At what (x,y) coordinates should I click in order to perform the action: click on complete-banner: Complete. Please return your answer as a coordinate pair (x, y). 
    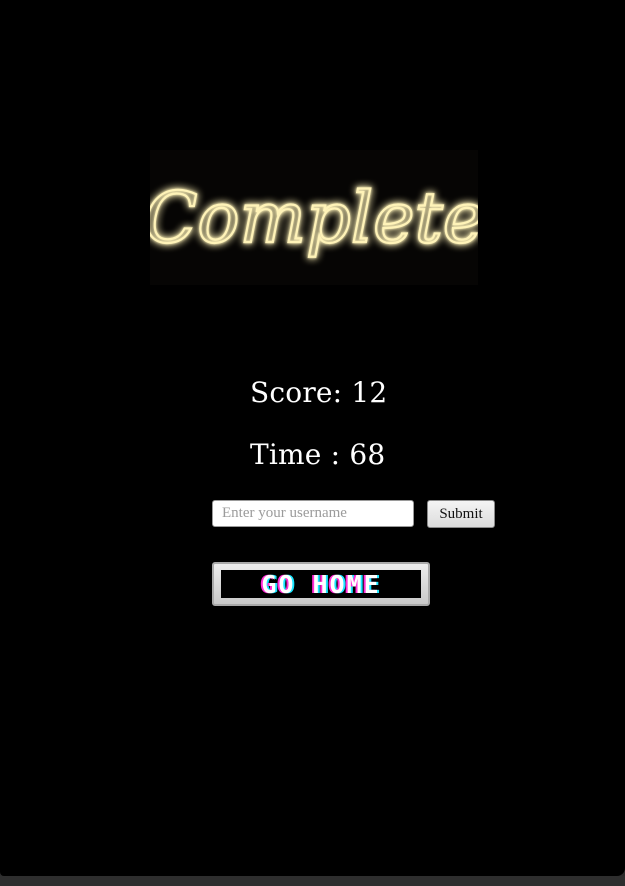
    Looking at the image, I should click on (314, 217).